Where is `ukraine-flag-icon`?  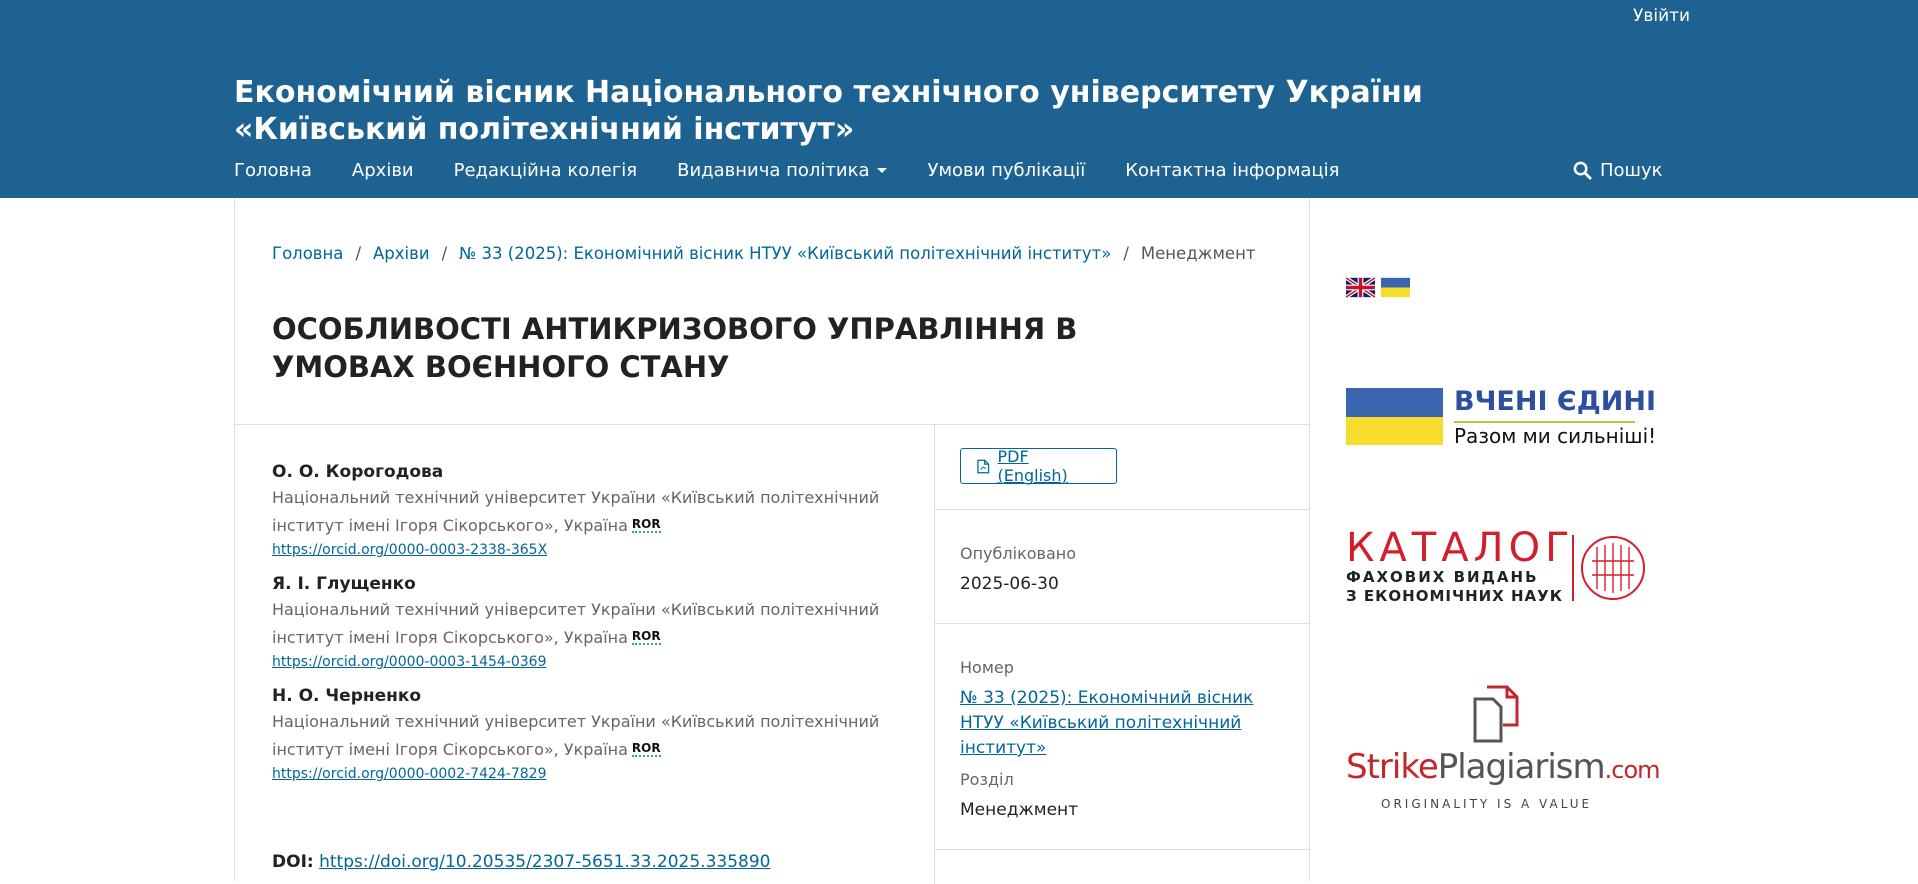
ukraine-flag-icon is located at coordinates (1395, 287).